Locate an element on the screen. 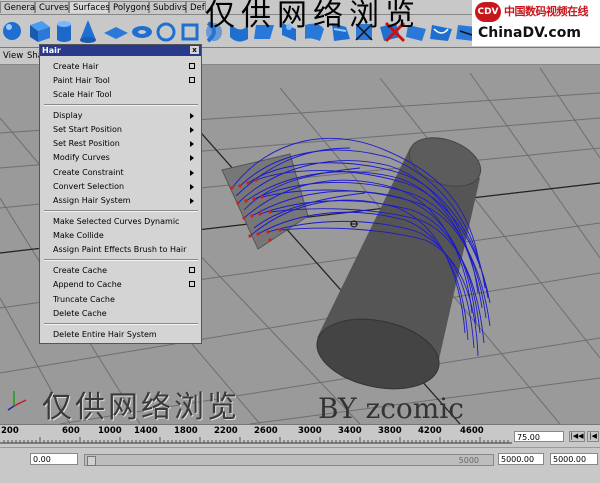 The height and width of the screenshot is (483, 600). tab-curves: Curves is located at coordinates (52, 7).